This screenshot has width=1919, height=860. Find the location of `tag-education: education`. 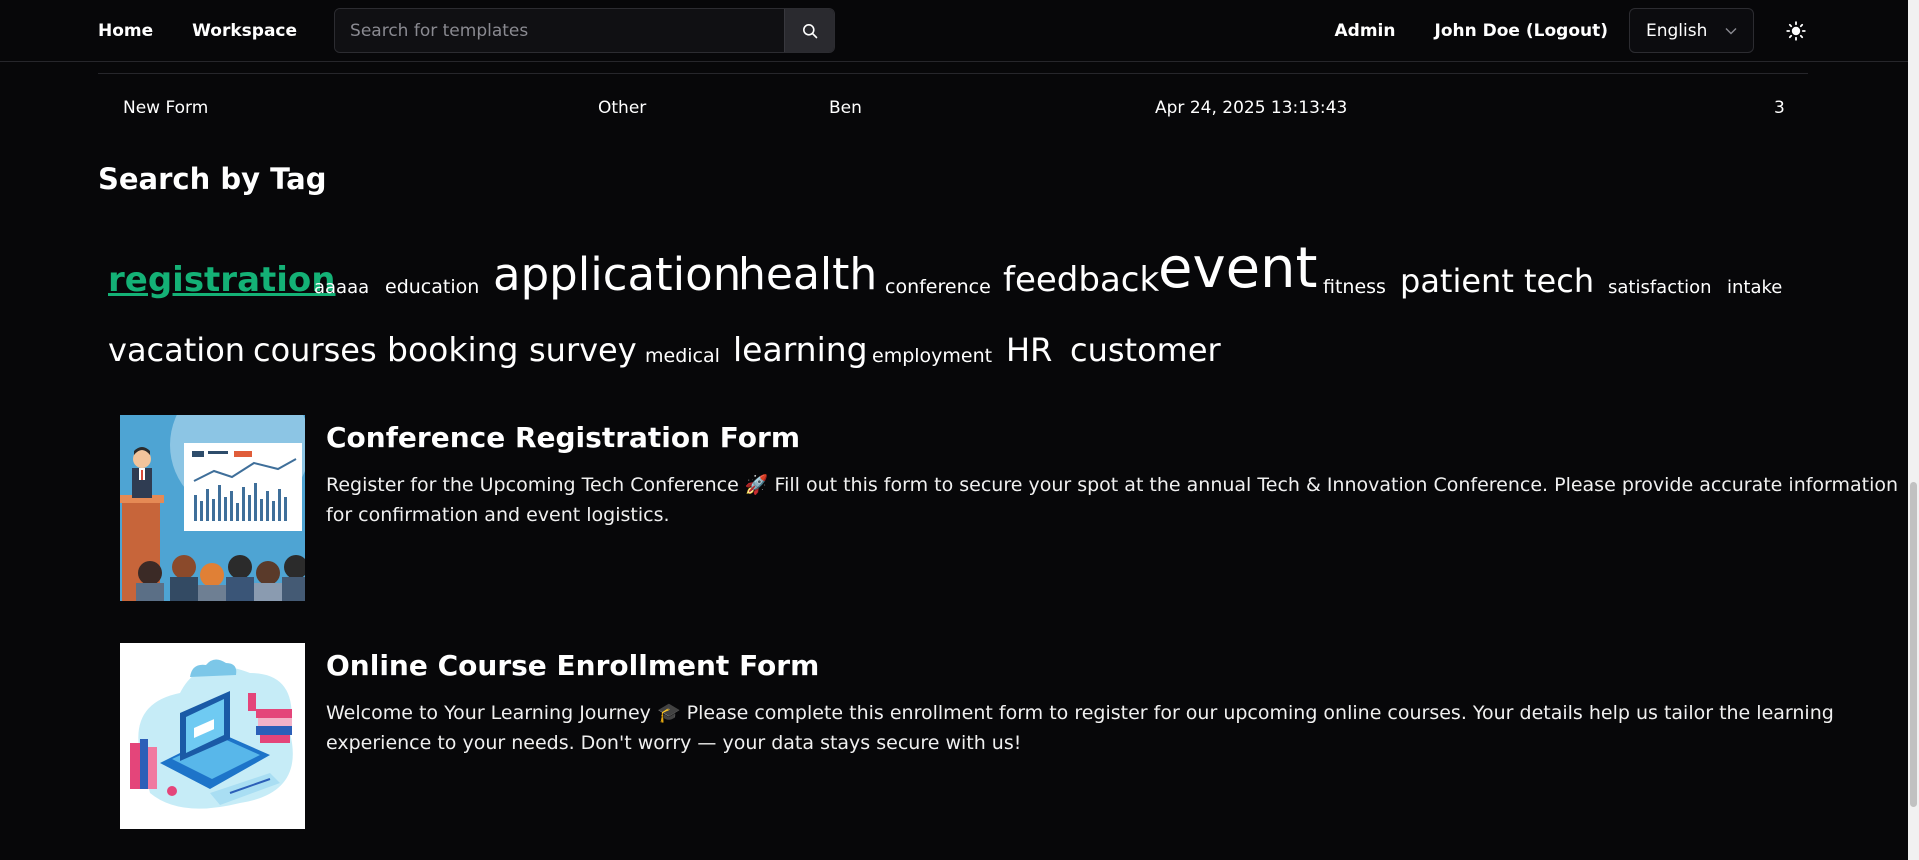

tag-education: education is located at coordinates (432, 287).